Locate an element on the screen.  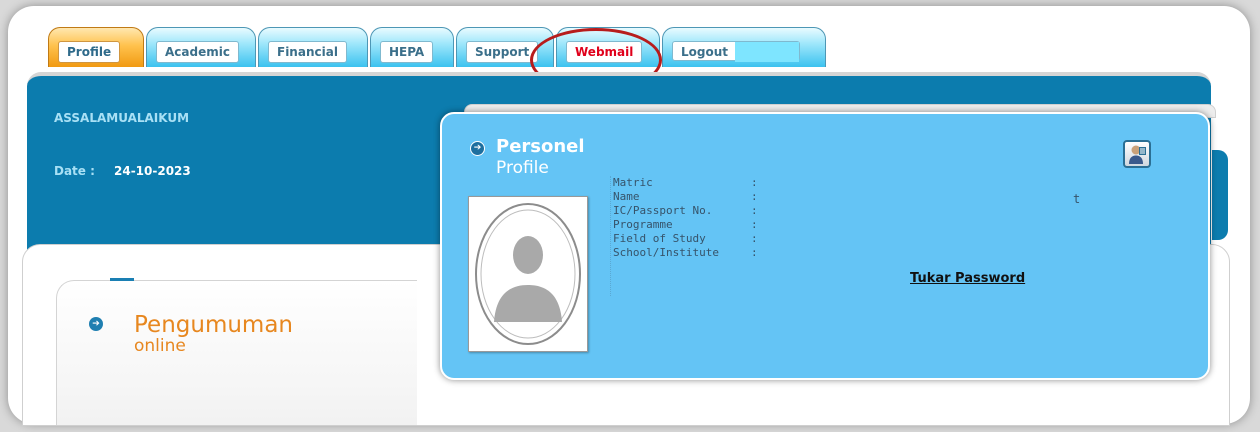
avatar-placeholder-icon is located at coordinates (528, 274).